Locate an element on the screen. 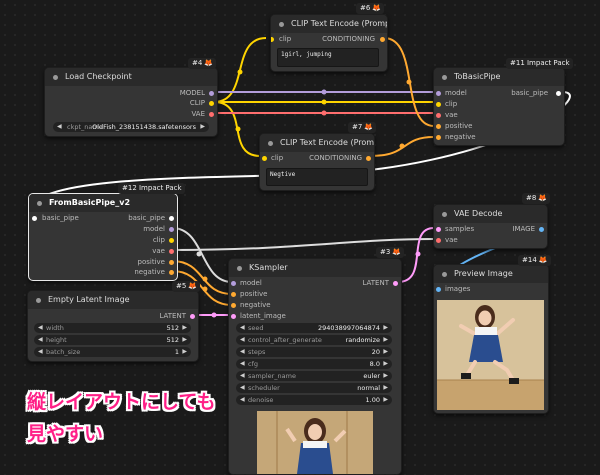 The image size is (600, 475). prompt-textarea: 1girl, jumping is located at coordinates (328, 57).